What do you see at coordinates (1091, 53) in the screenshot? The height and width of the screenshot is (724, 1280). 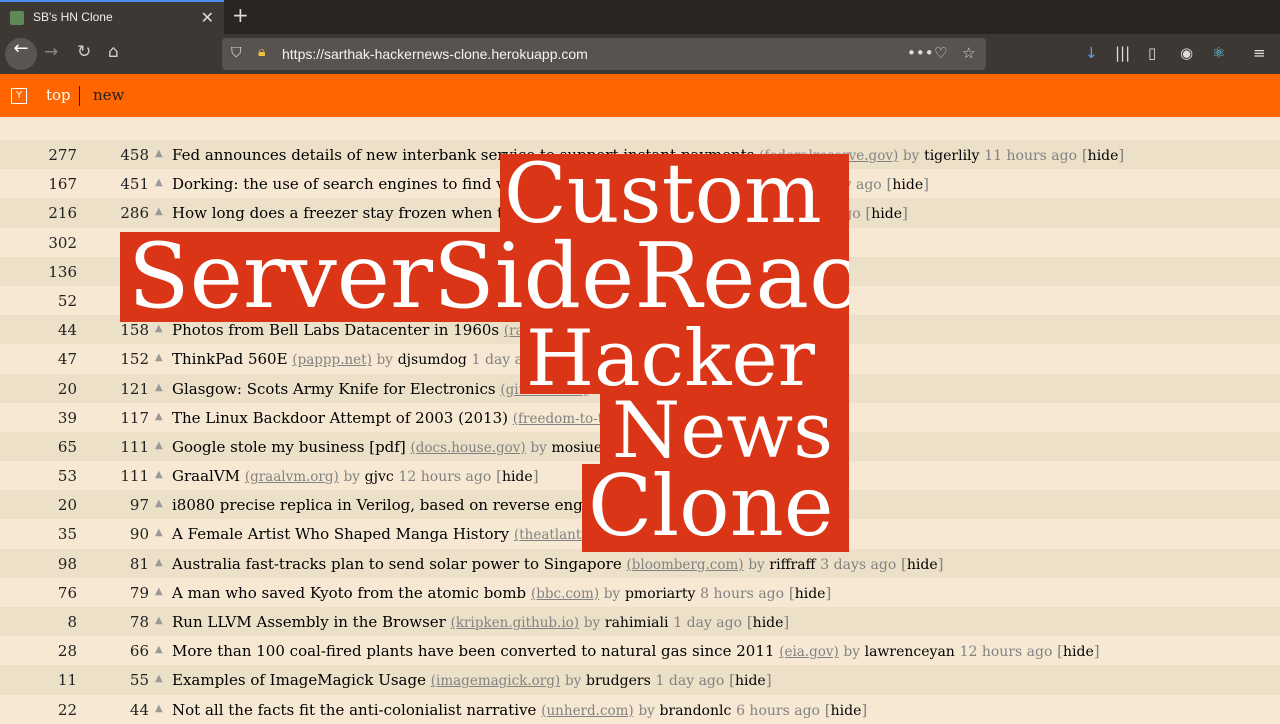 I see `downloads-icon: ↓` at bounding box center [1091, 53].